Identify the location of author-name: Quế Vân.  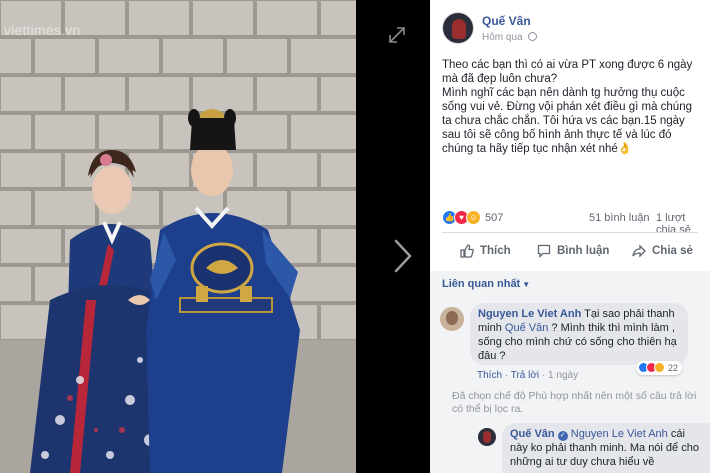
(506, 21).